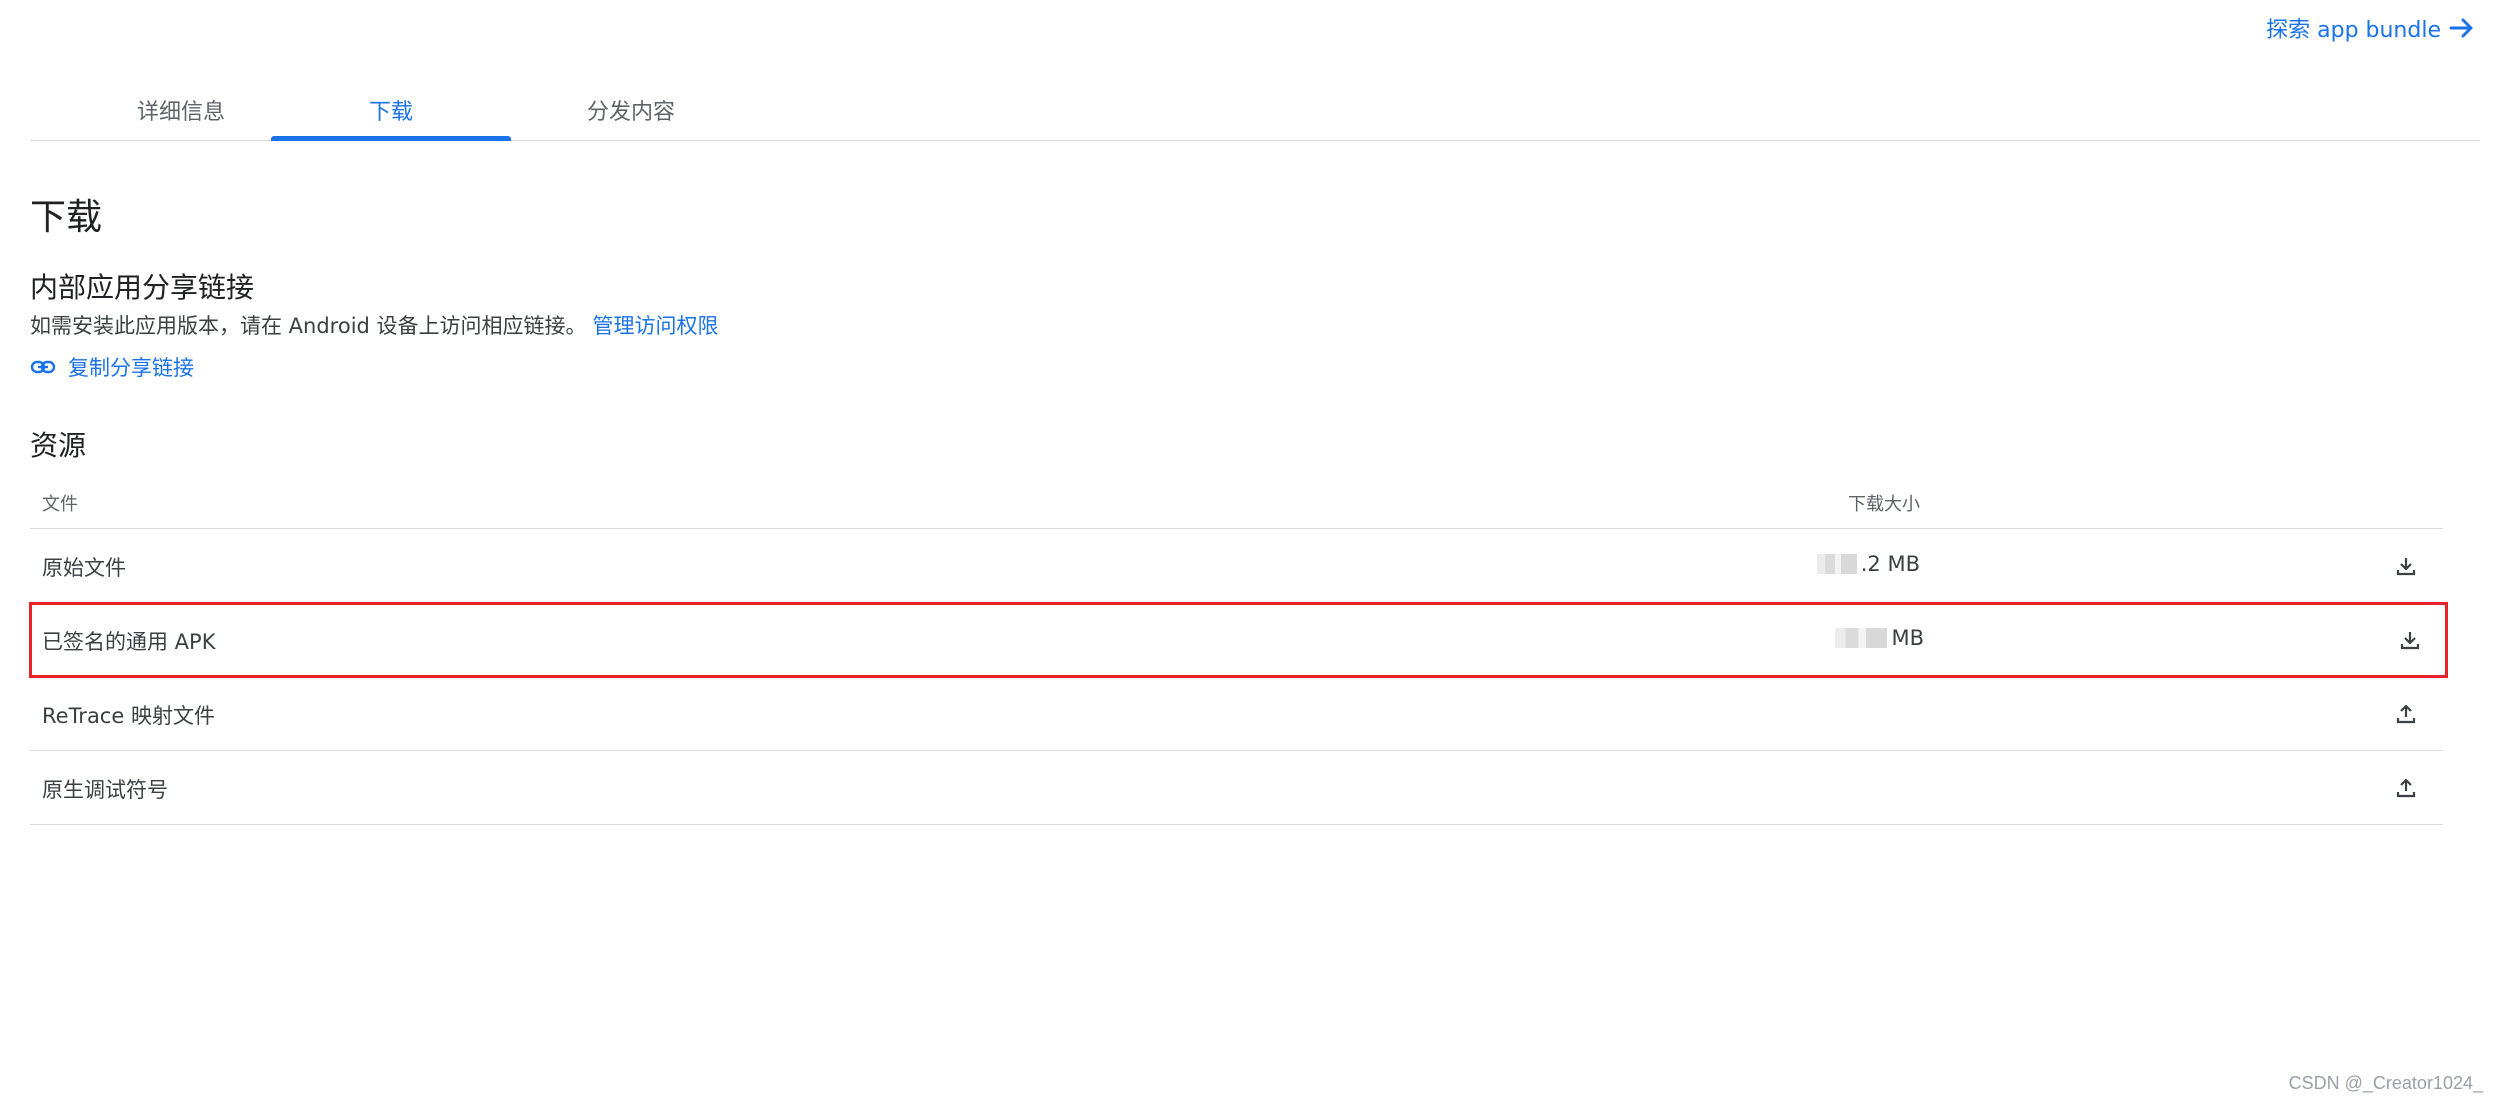 This screenshot has width=2497, height=1102. Describe the element at coordinates (58, 445) in the screenshot. I see `assets-section-title: 资源` at that location.